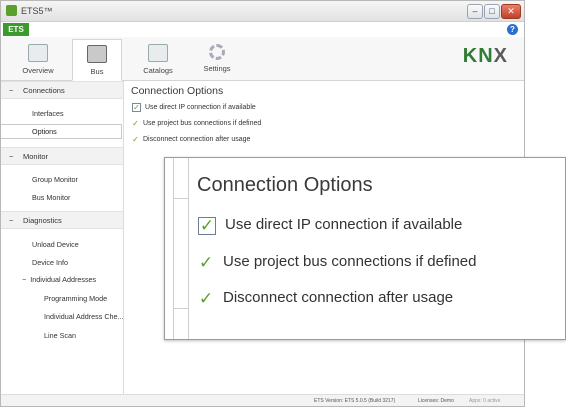 The height and width of the screenshot is (407, 566). What do you see at coordinates (48, 114) in the screenshot?
I see `sidebar-item-interfaces: Interfaces` at bounding box center [48, 114].